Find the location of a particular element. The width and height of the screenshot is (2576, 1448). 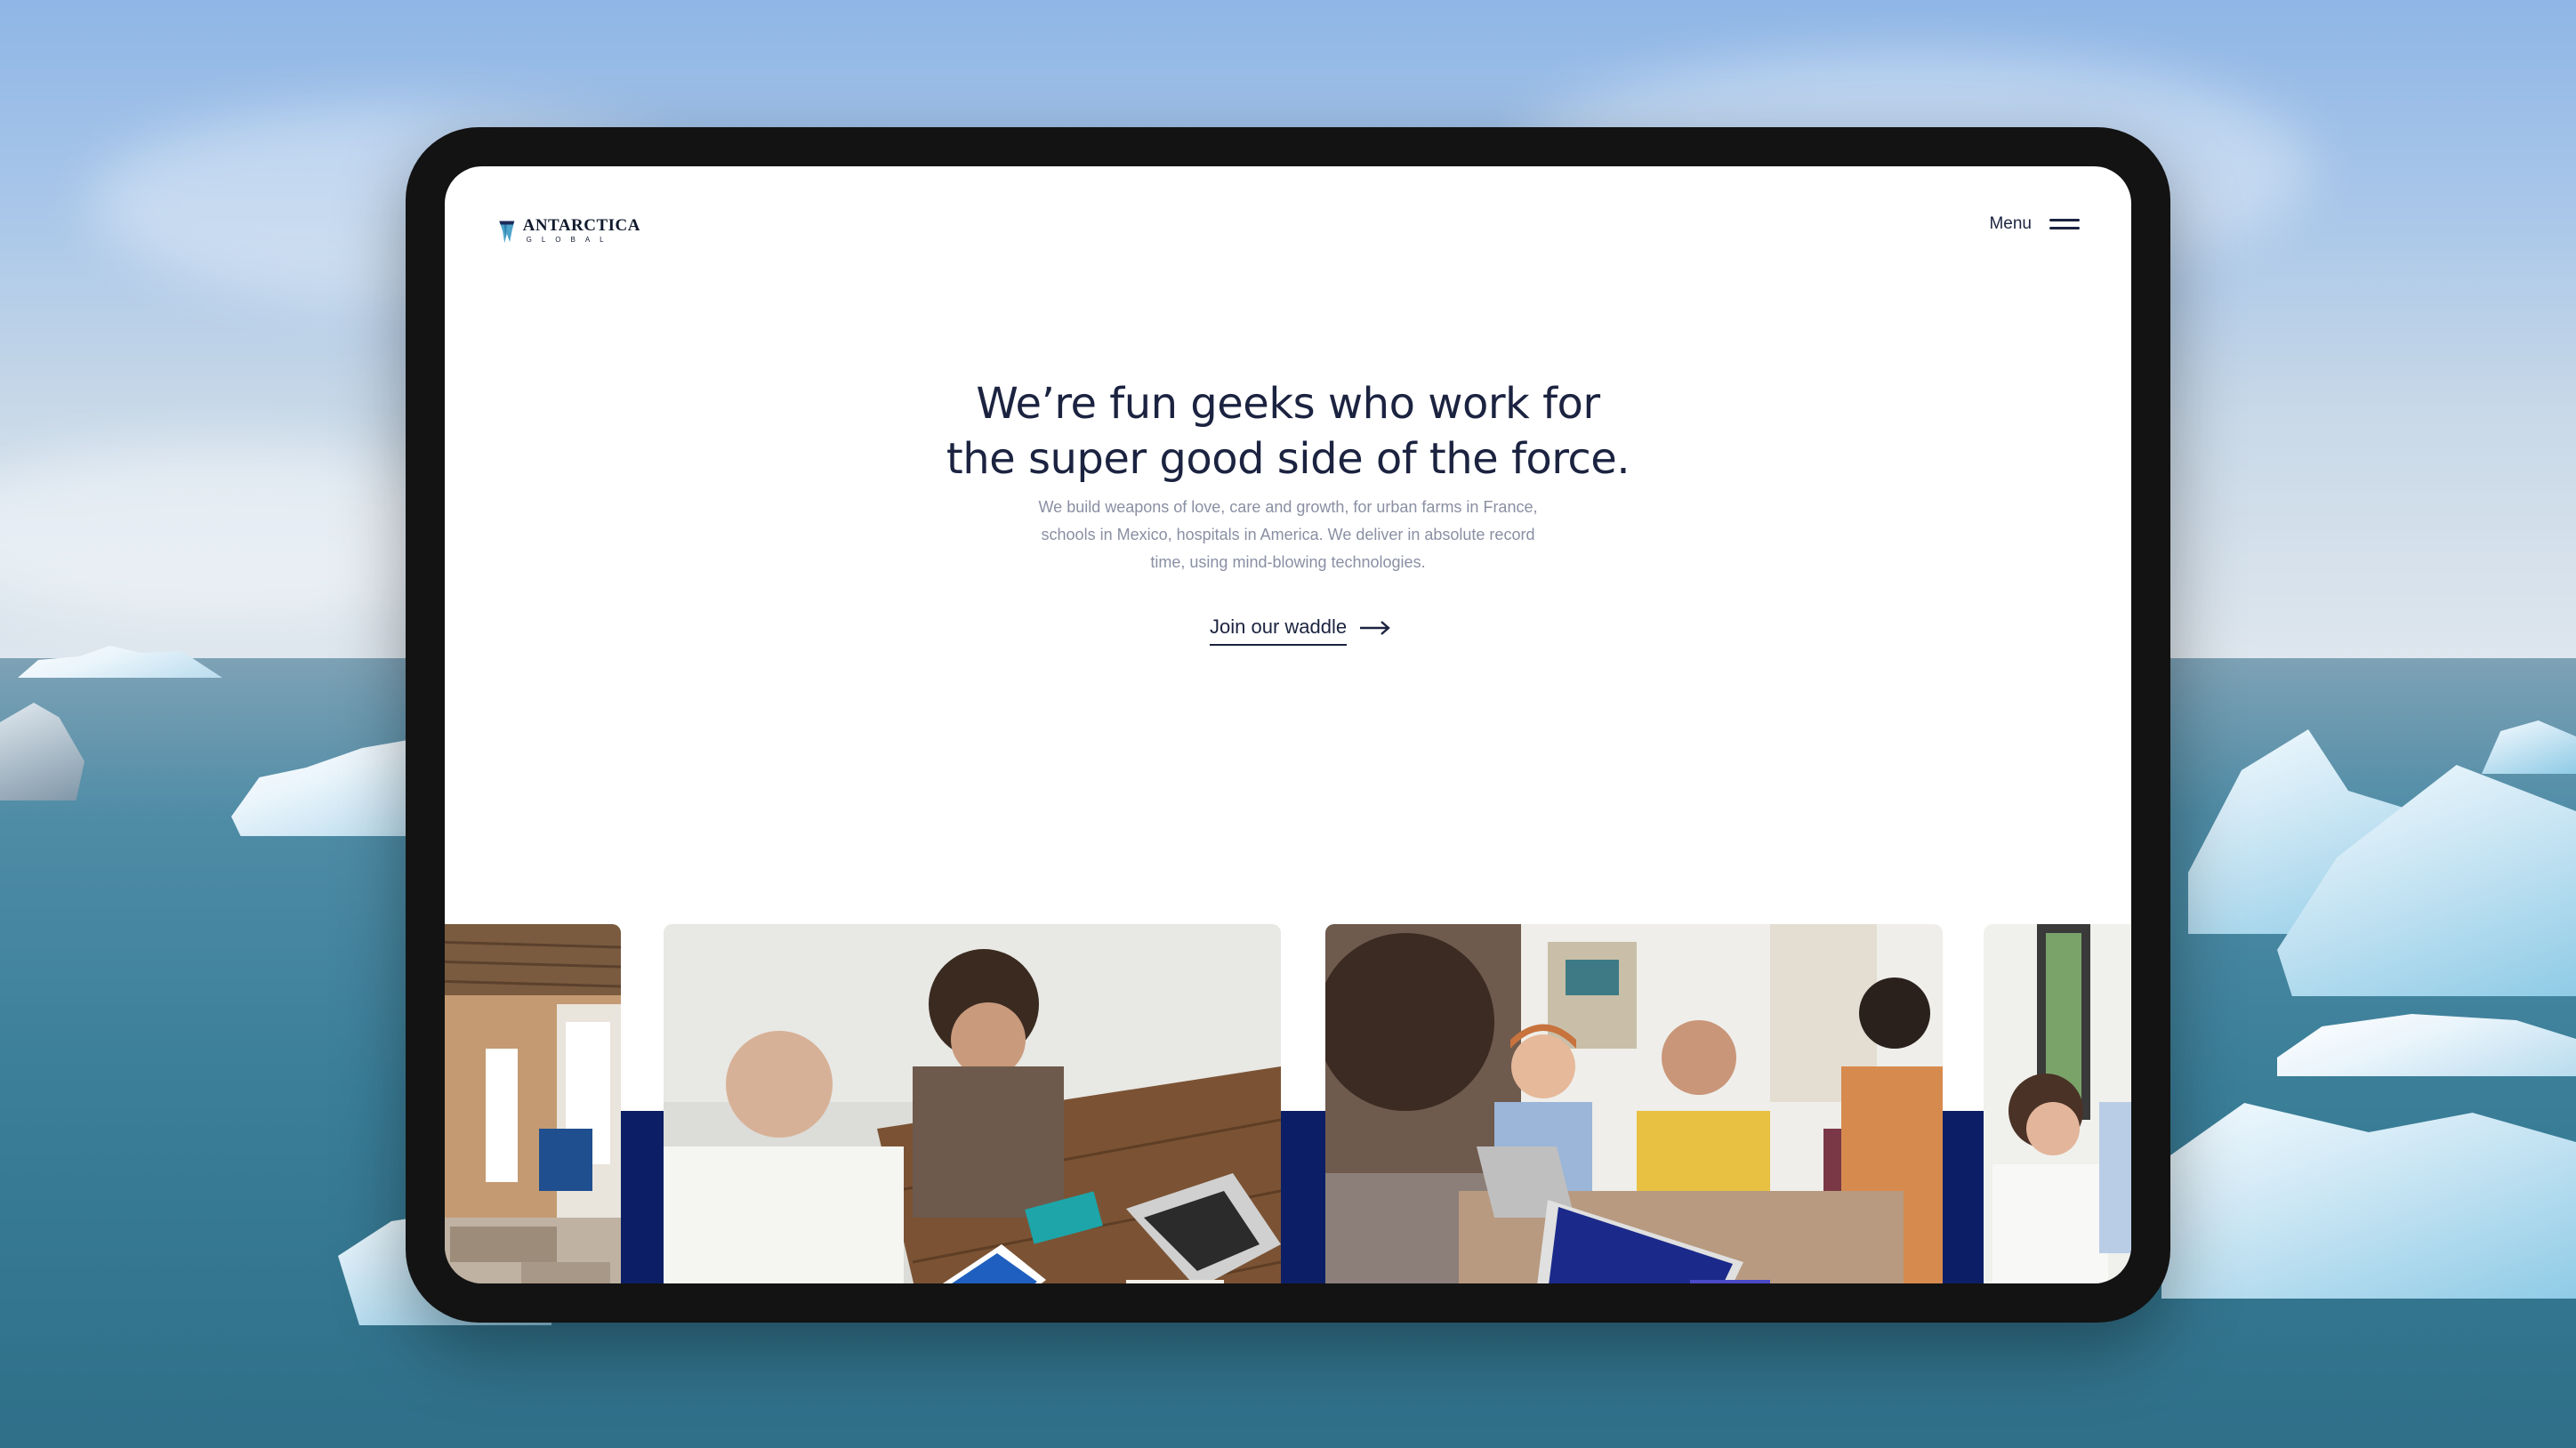

logo-subtitle: GLOBAL is located at coordinates (570, 240).